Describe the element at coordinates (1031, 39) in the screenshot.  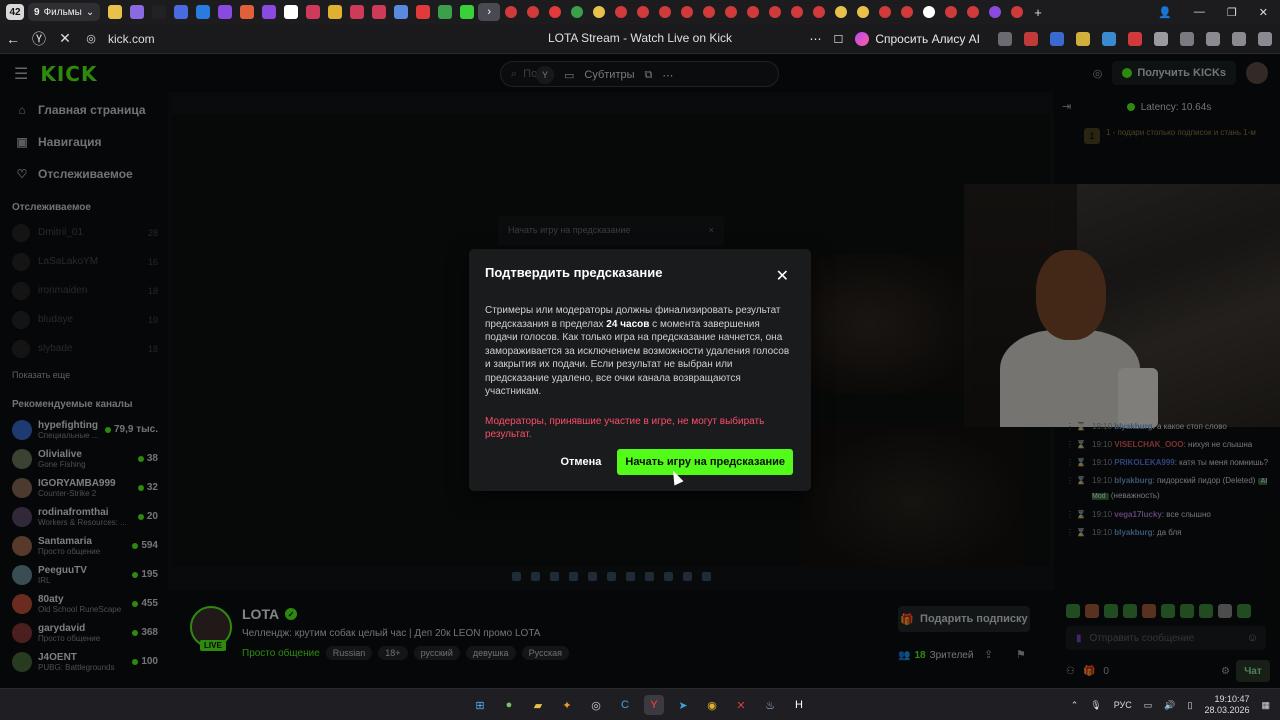
I see `ext-ai-icon` at that location.